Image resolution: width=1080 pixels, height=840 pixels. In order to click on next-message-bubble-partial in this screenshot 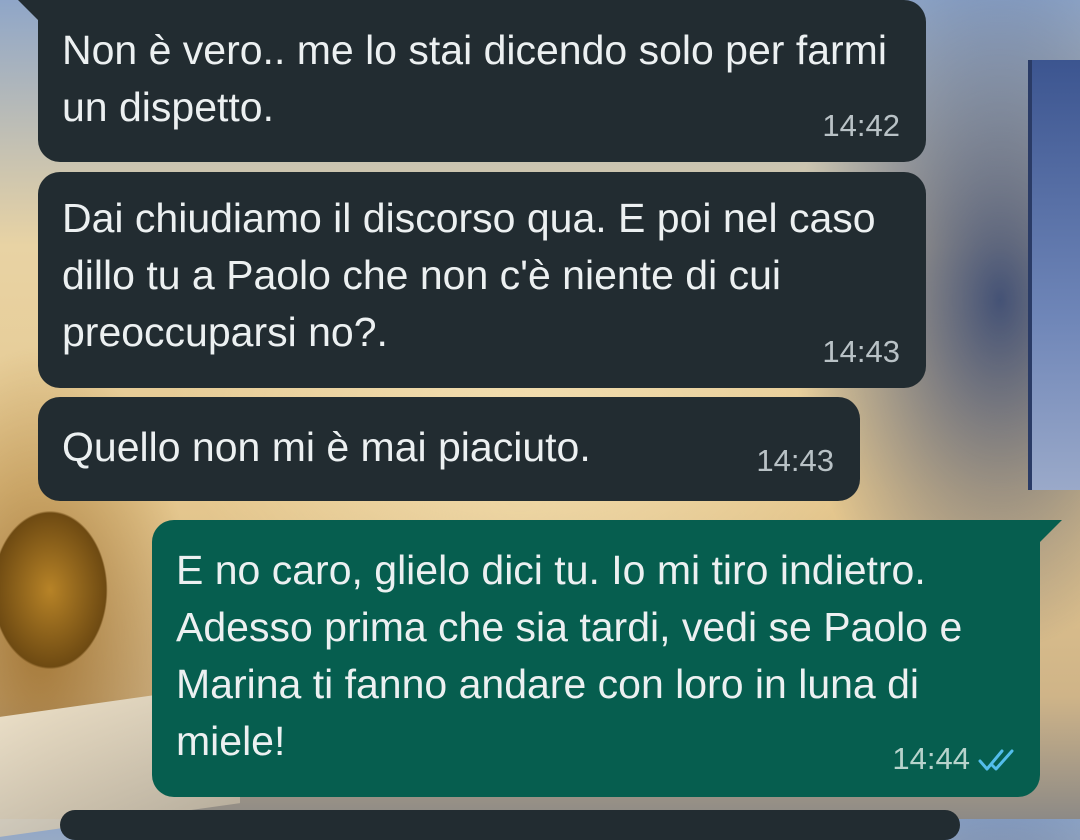, I will do `click(510, 825)`.